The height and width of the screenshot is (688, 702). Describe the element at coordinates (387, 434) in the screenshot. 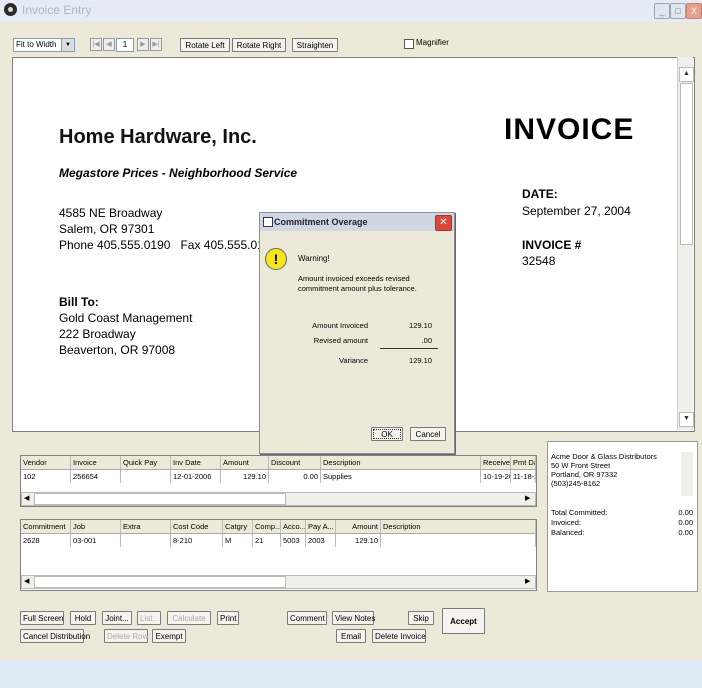

I see `ok-button: OK` at that location.